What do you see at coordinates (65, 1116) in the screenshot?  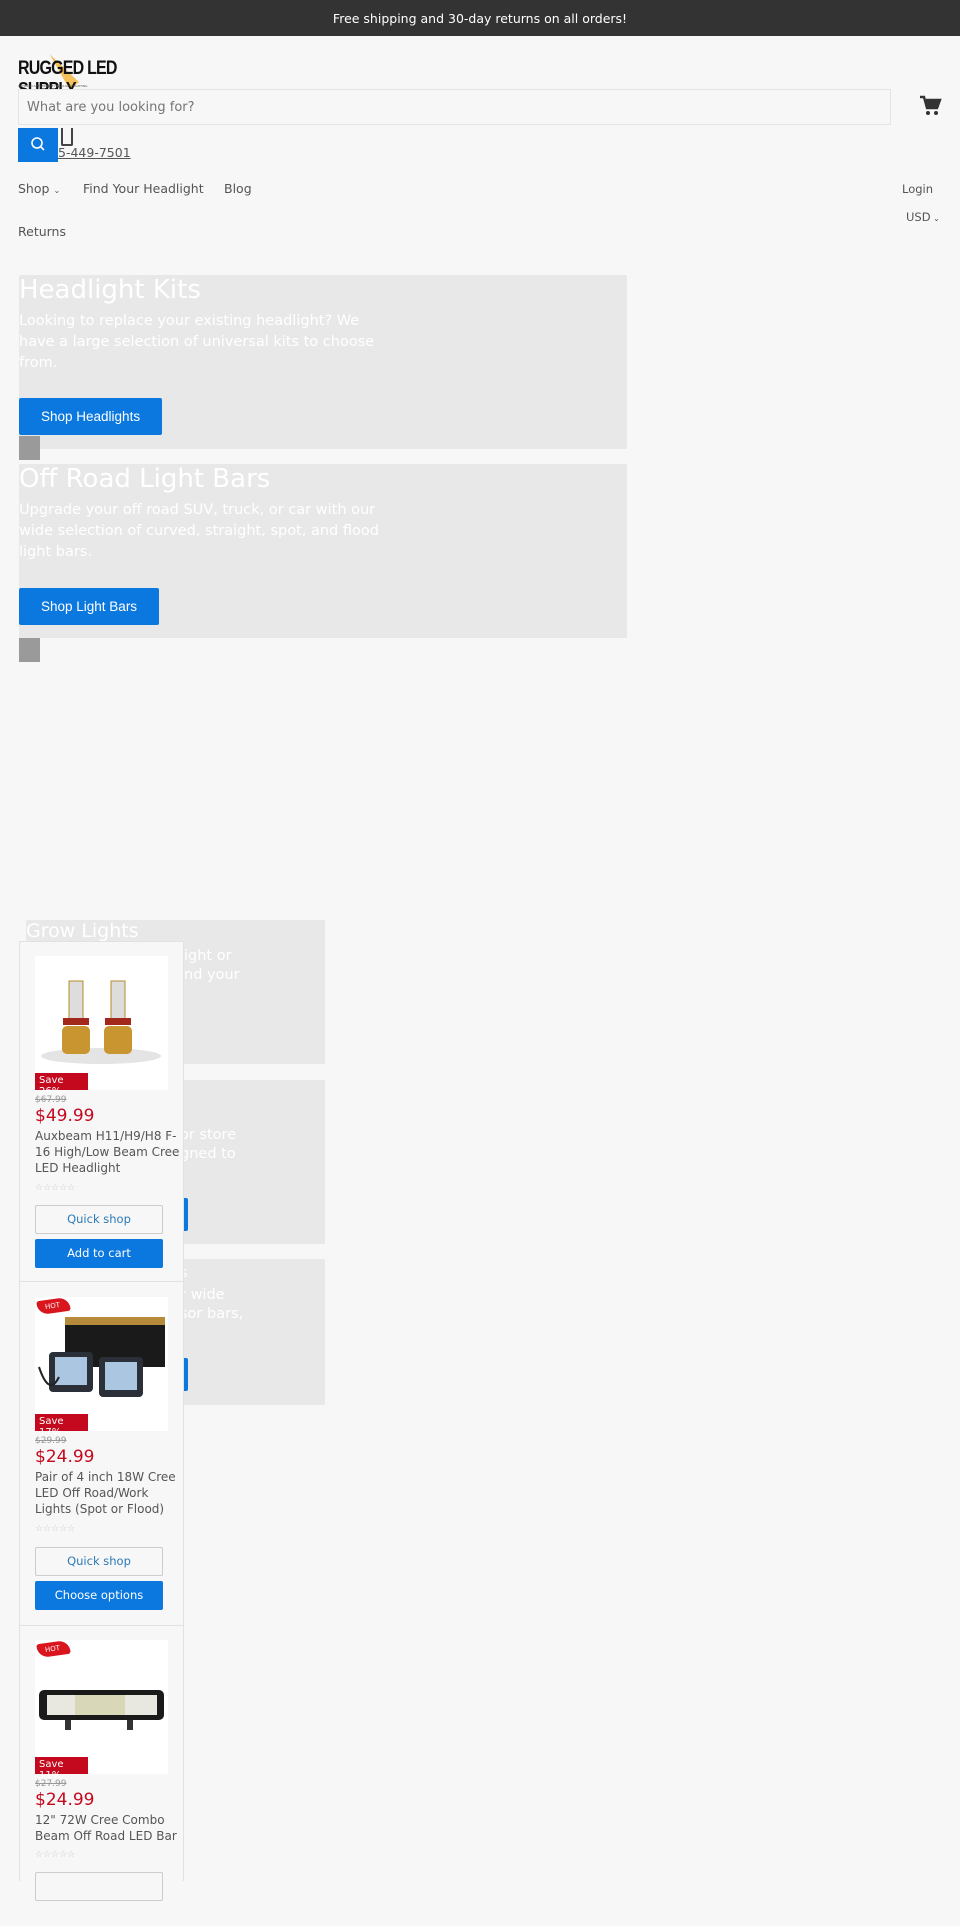 I see `sale-price: $49.99` at bounding box center [65, 1116].